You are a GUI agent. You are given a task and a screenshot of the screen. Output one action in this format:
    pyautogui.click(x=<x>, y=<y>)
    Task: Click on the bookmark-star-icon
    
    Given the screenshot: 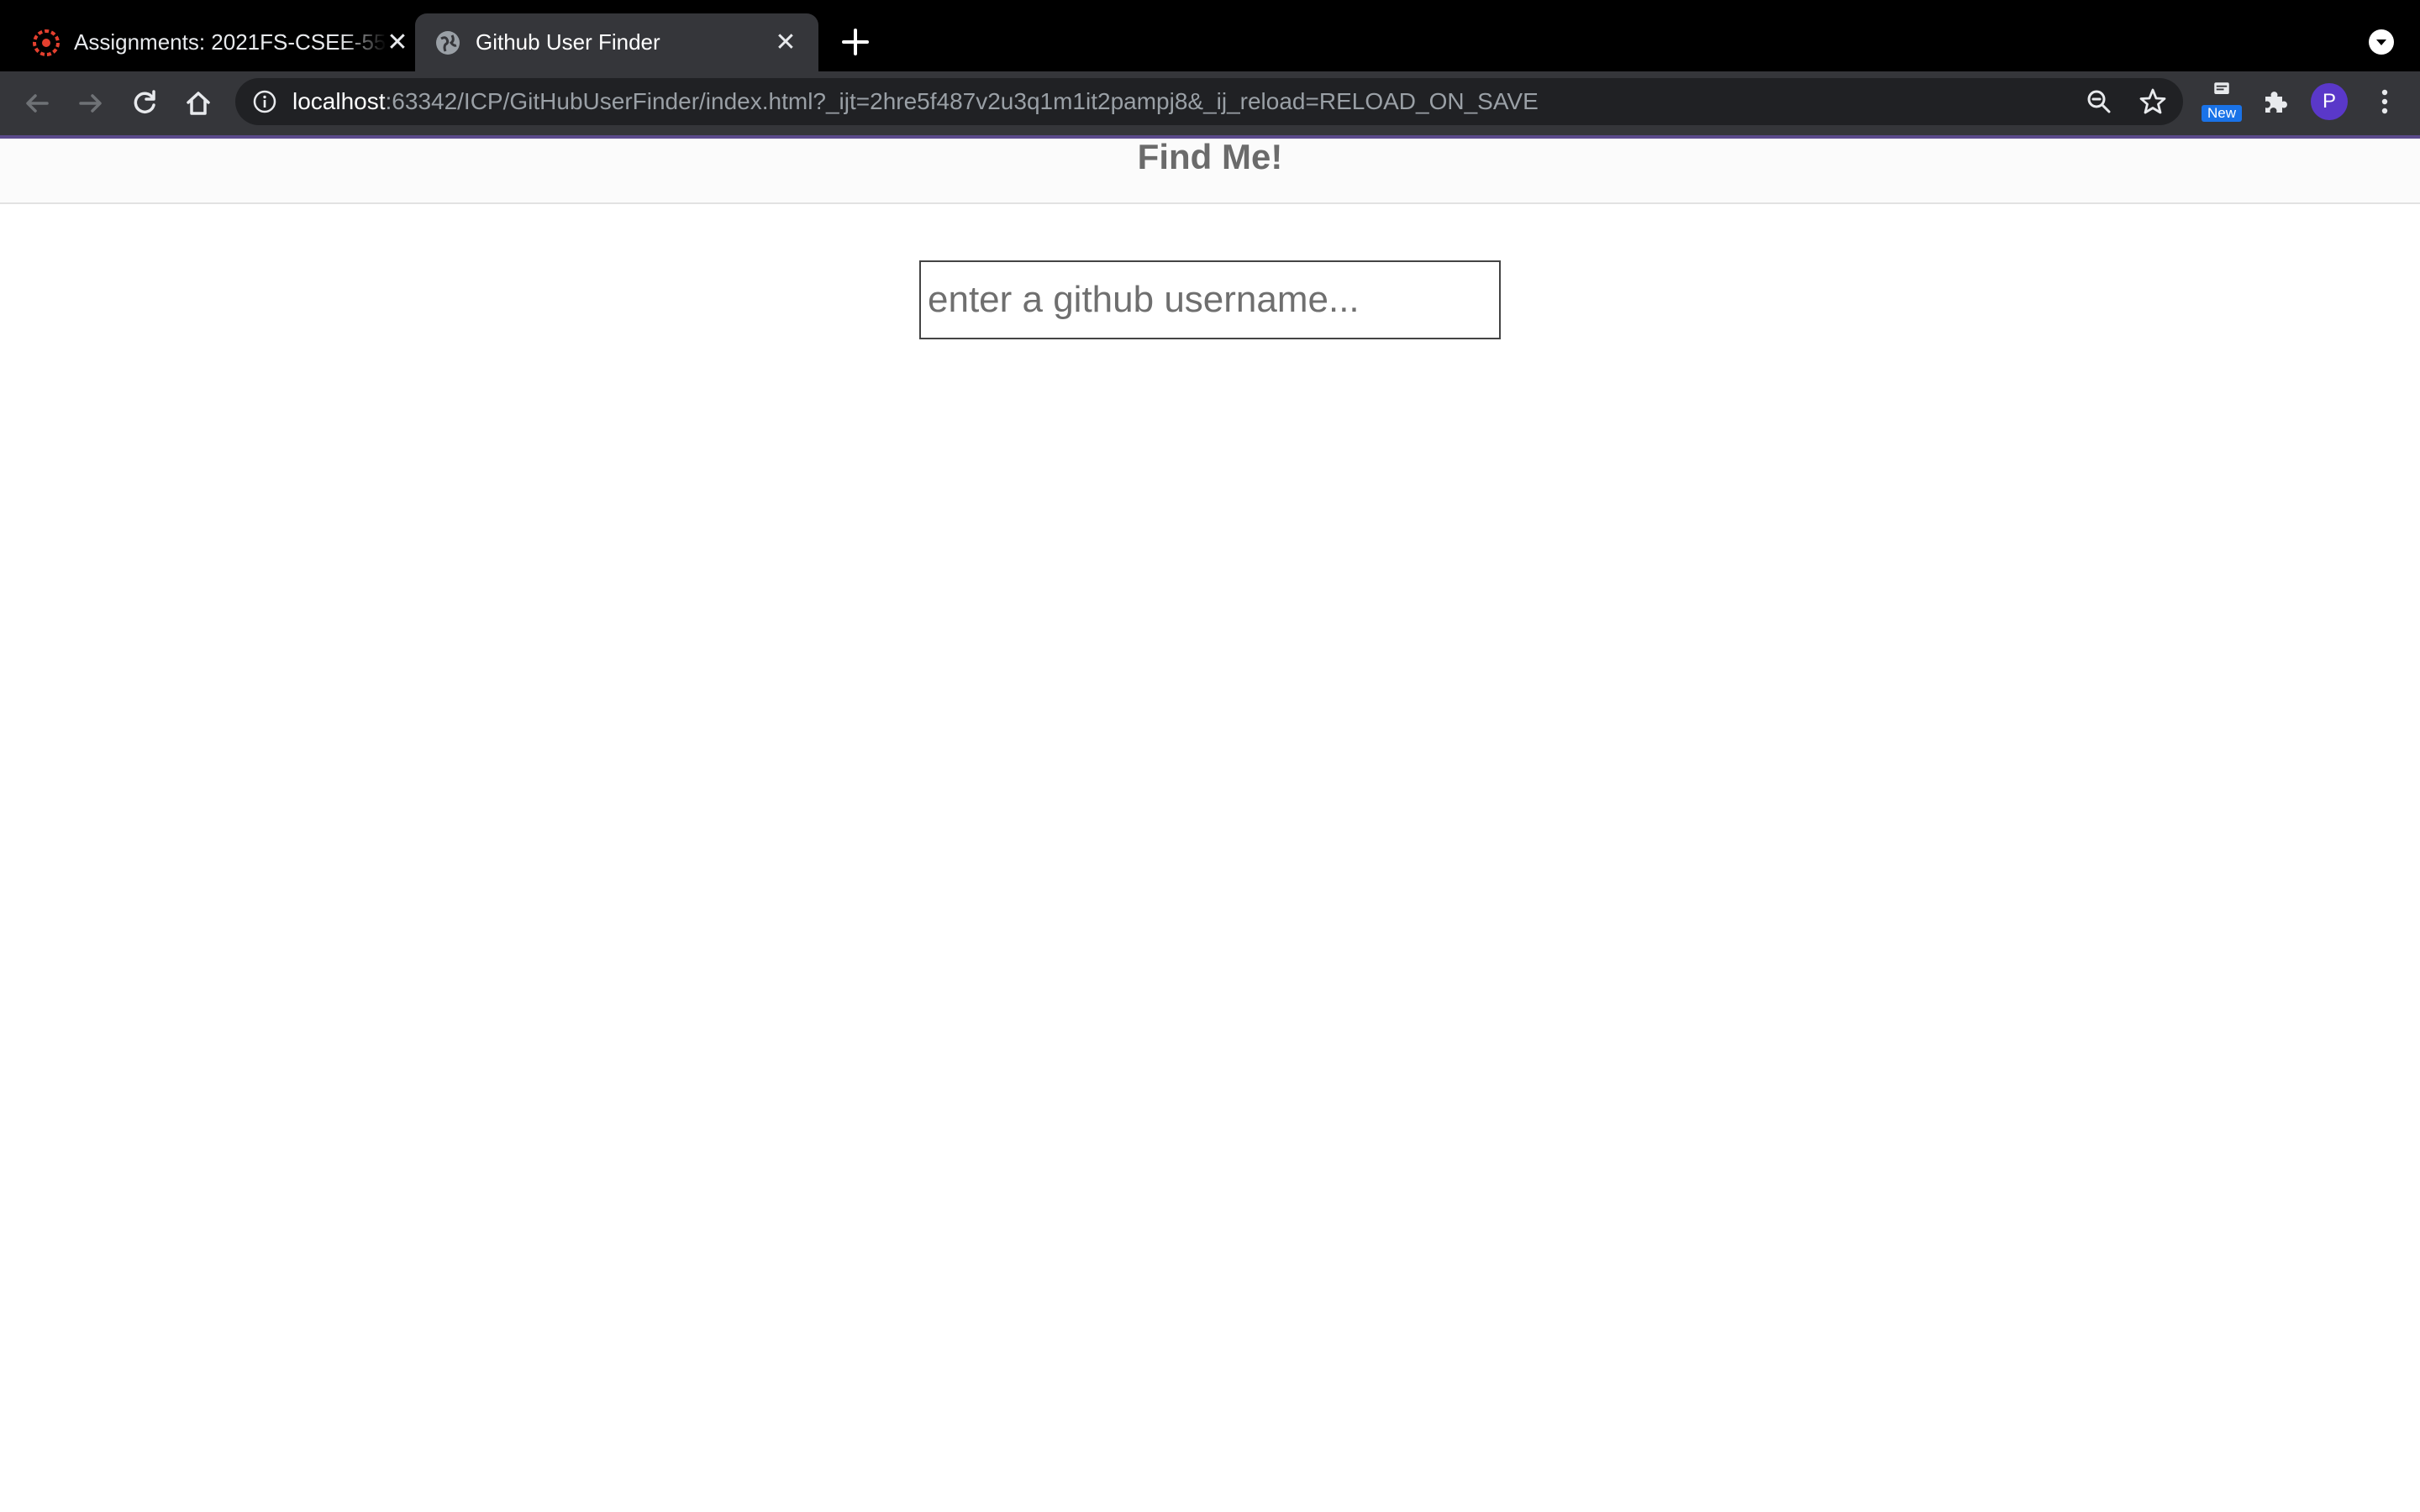 What is the action you would take?
    pyautogui.click(x=2153, y=102)
    